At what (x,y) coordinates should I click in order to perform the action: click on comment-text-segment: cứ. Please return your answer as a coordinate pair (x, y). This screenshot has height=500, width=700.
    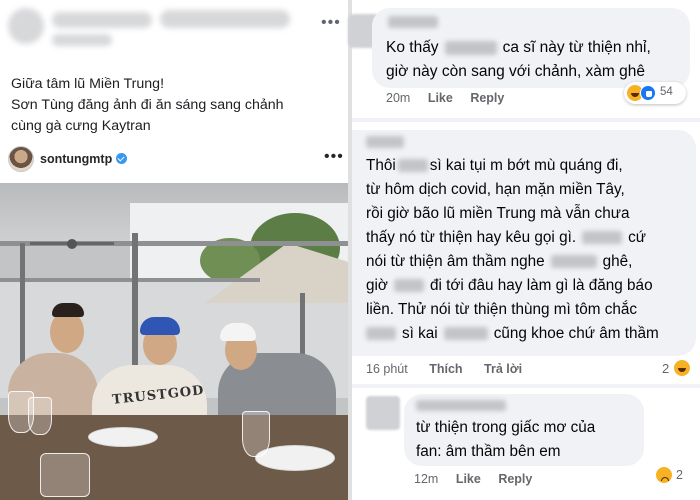
    Looking at the image, I should click on (637, 237).